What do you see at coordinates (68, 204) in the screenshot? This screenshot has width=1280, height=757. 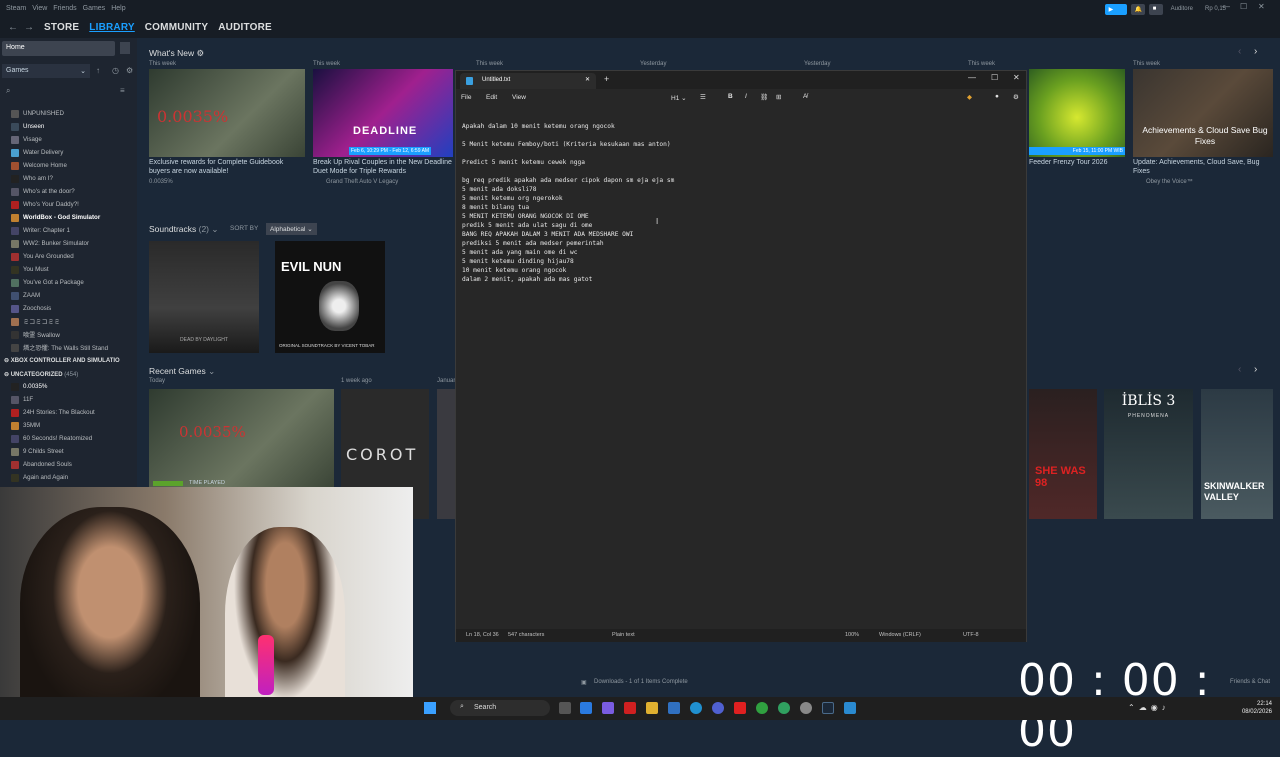 I see `sidebar-game-item: Who's Your Daddy?!` at bounding box center [68, 204].